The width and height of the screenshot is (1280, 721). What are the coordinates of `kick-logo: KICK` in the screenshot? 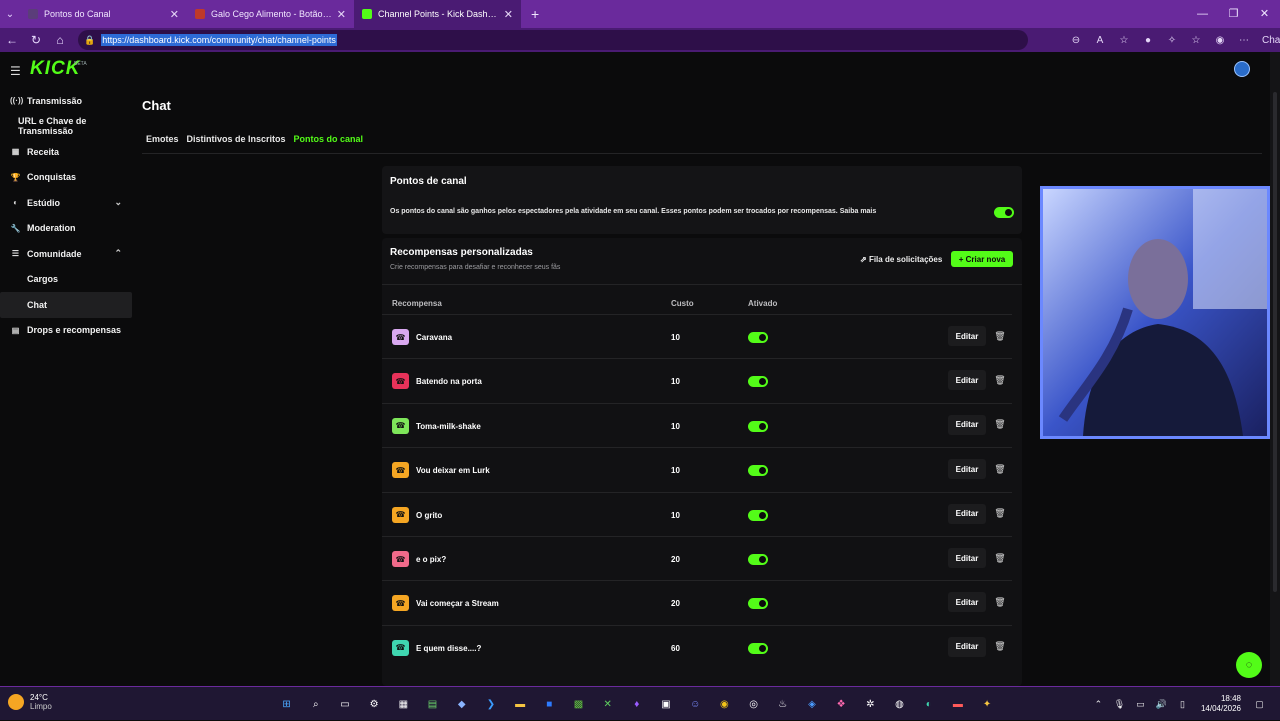 It's located at (55, 69).